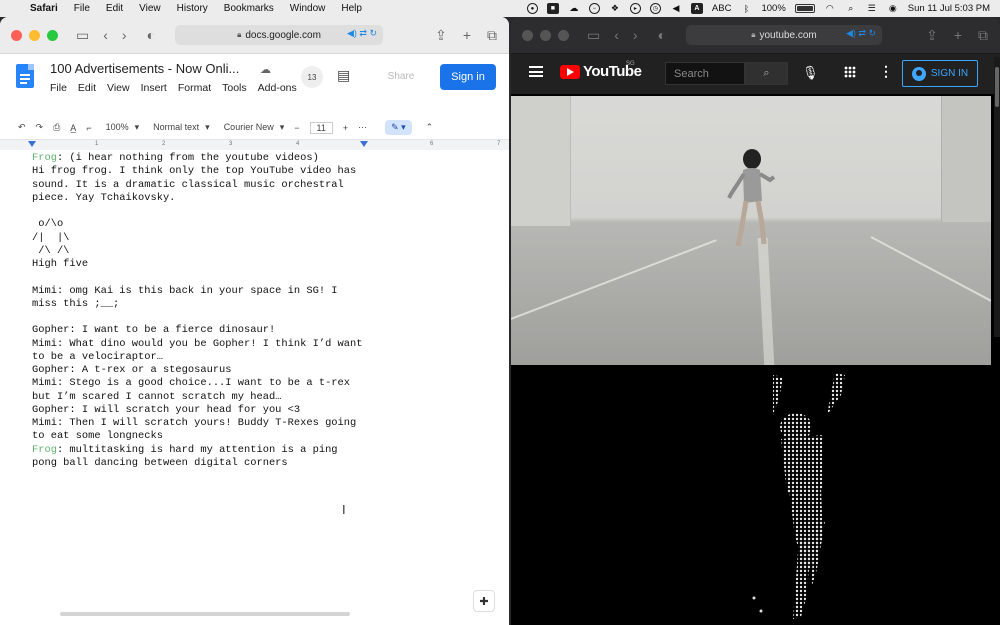 The image size is (1000, 625). What do you see at coordinates (44, 8) in the screenshot?
I see `menu-app-name: Safari` at bounding box center [44, 8].